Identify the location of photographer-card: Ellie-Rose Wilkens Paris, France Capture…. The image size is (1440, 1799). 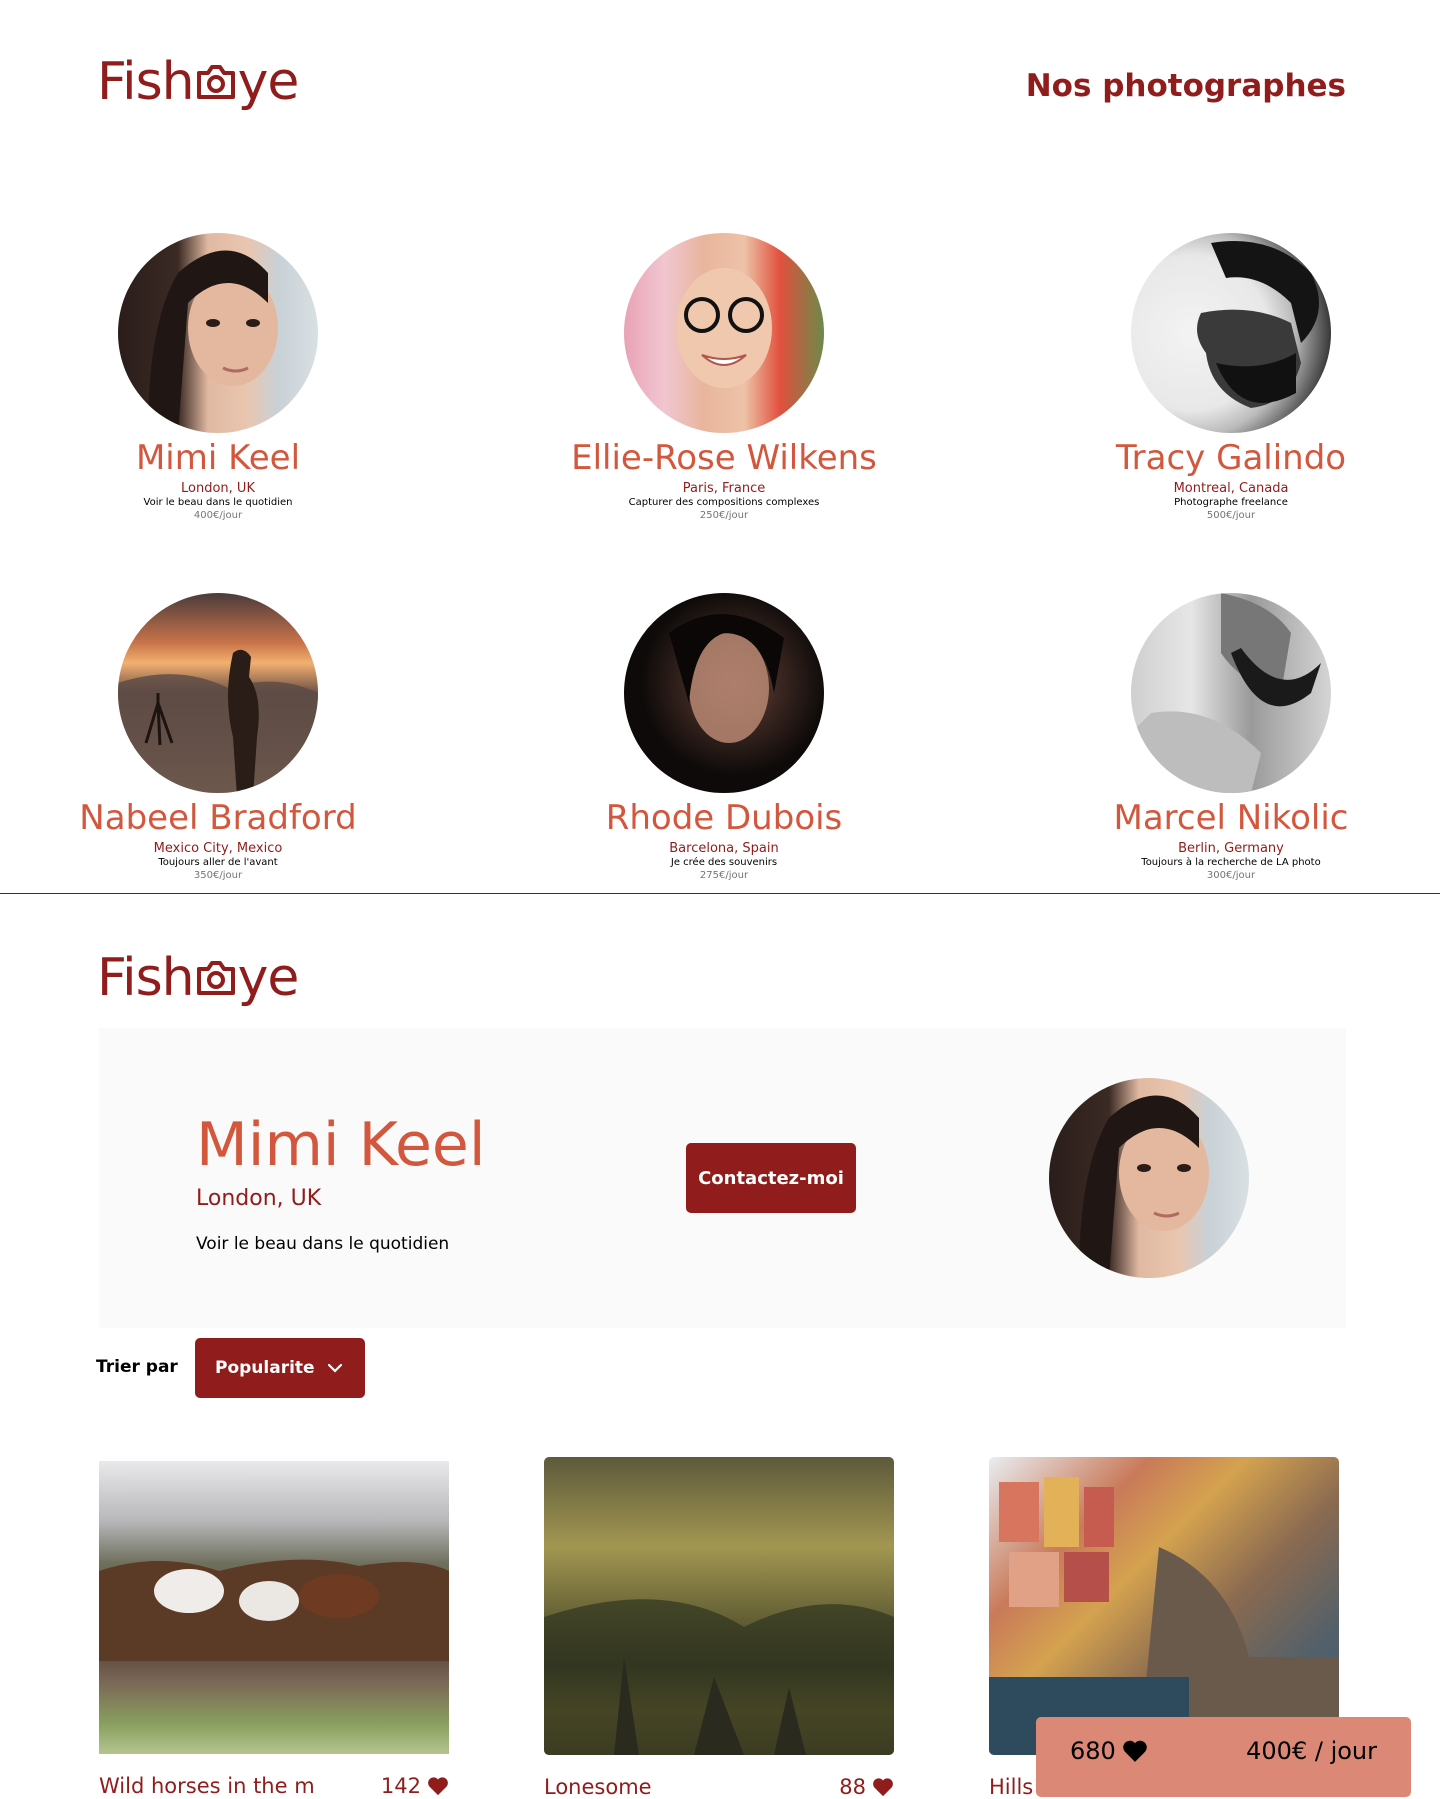
(724, 377).